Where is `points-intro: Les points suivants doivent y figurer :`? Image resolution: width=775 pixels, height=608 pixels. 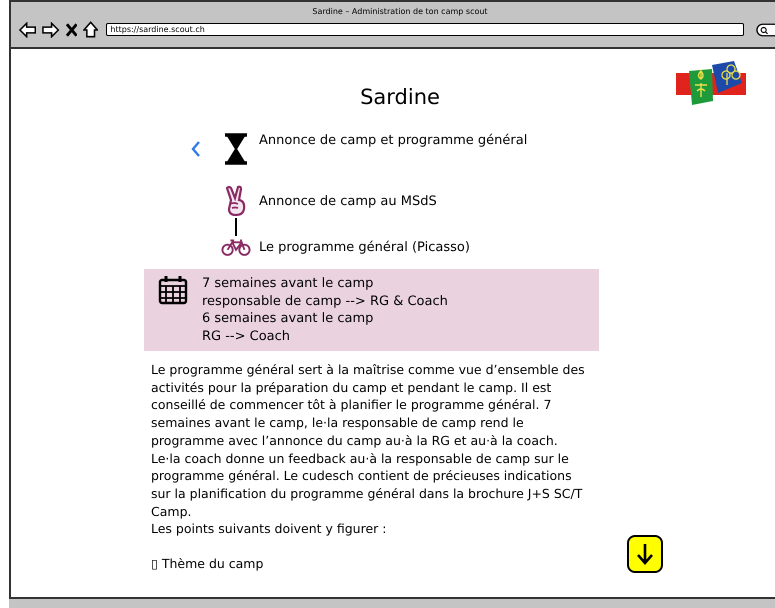
points-intro: Les points suivants doivent y figurer : is located at coordinates (269, 529).